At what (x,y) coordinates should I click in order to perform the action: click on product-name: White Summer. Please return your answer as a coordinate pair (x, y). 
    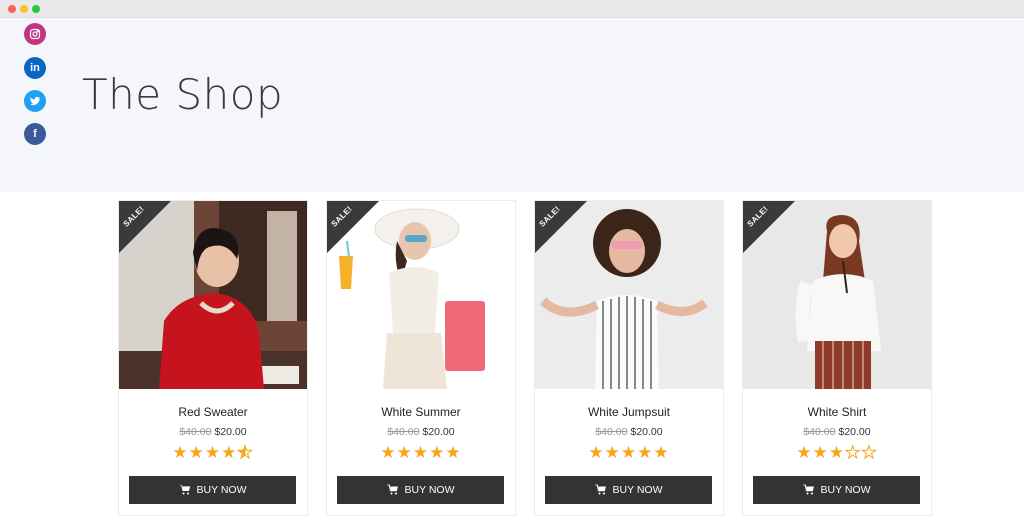
    Looking at the image, I should click on (421, 412).